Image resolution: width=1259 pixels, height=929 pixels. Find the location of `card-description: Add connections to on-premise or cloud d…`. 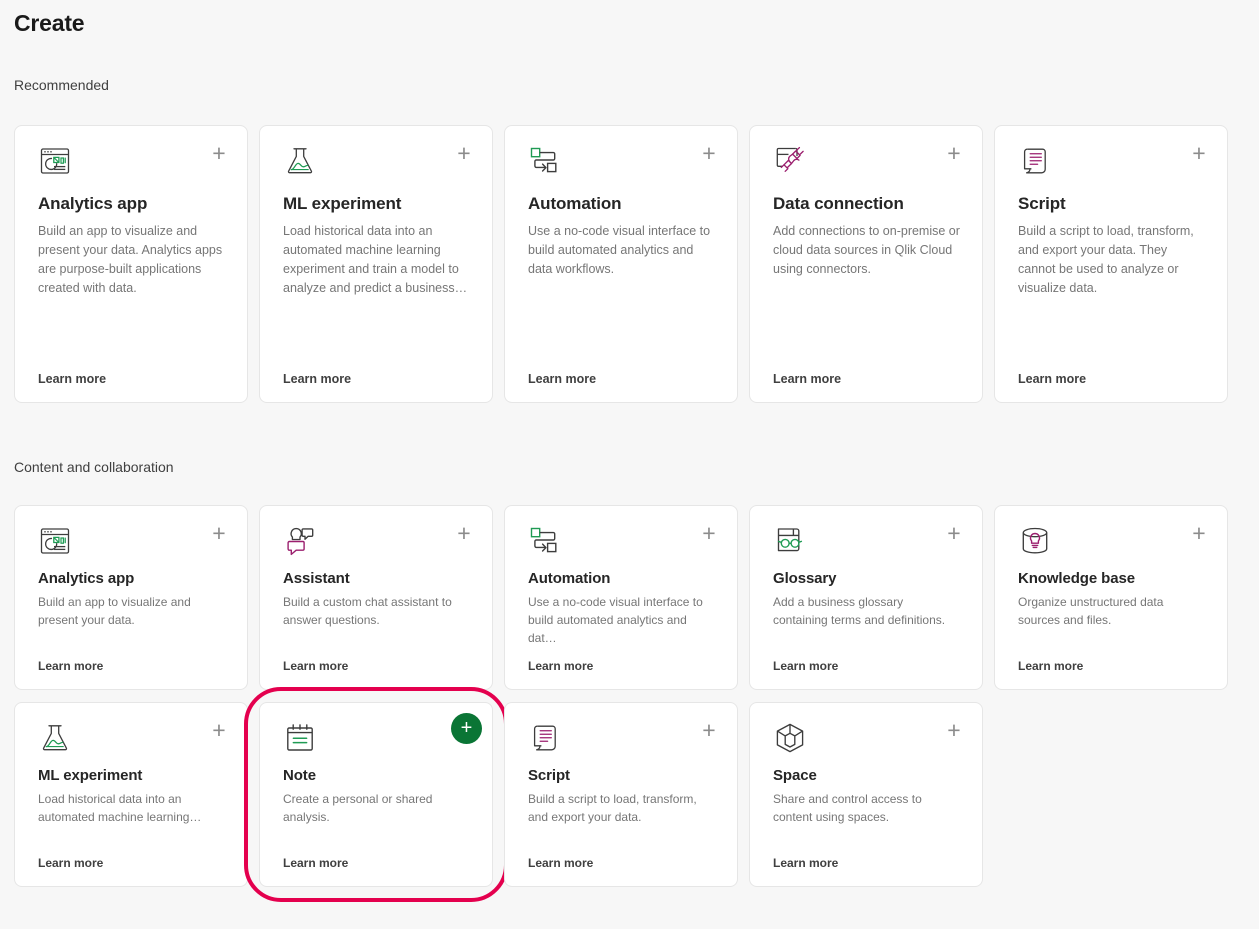

card-description: Add connections to on-premise or cloud d… is located at coordinates (866, 250).